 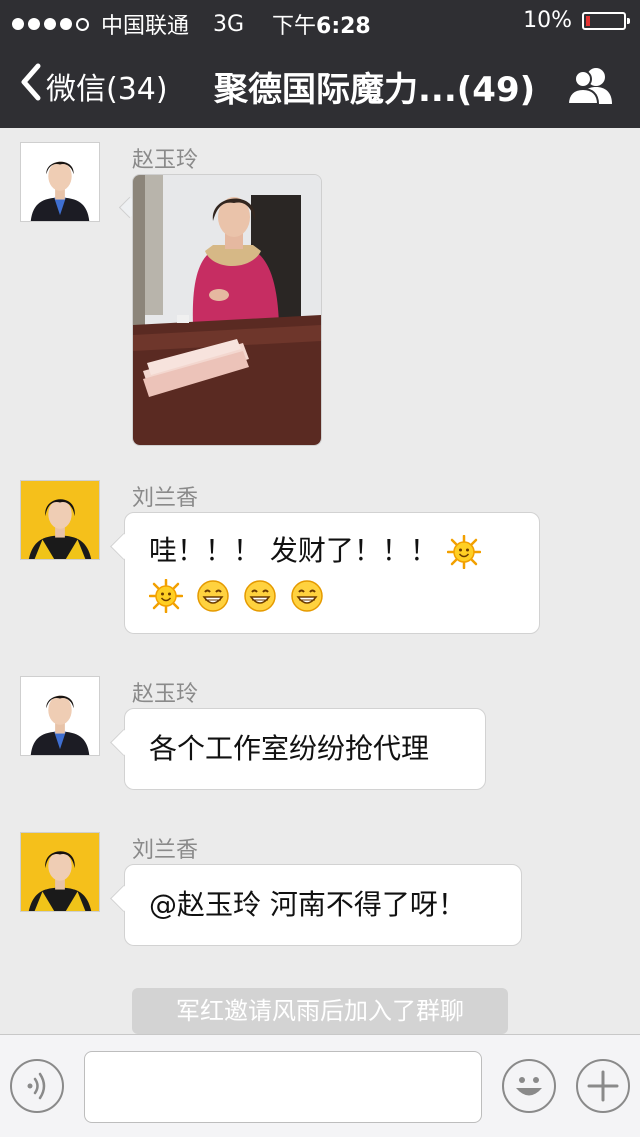 I want to click on time-value: 6:28, so click(x=343, y=26).